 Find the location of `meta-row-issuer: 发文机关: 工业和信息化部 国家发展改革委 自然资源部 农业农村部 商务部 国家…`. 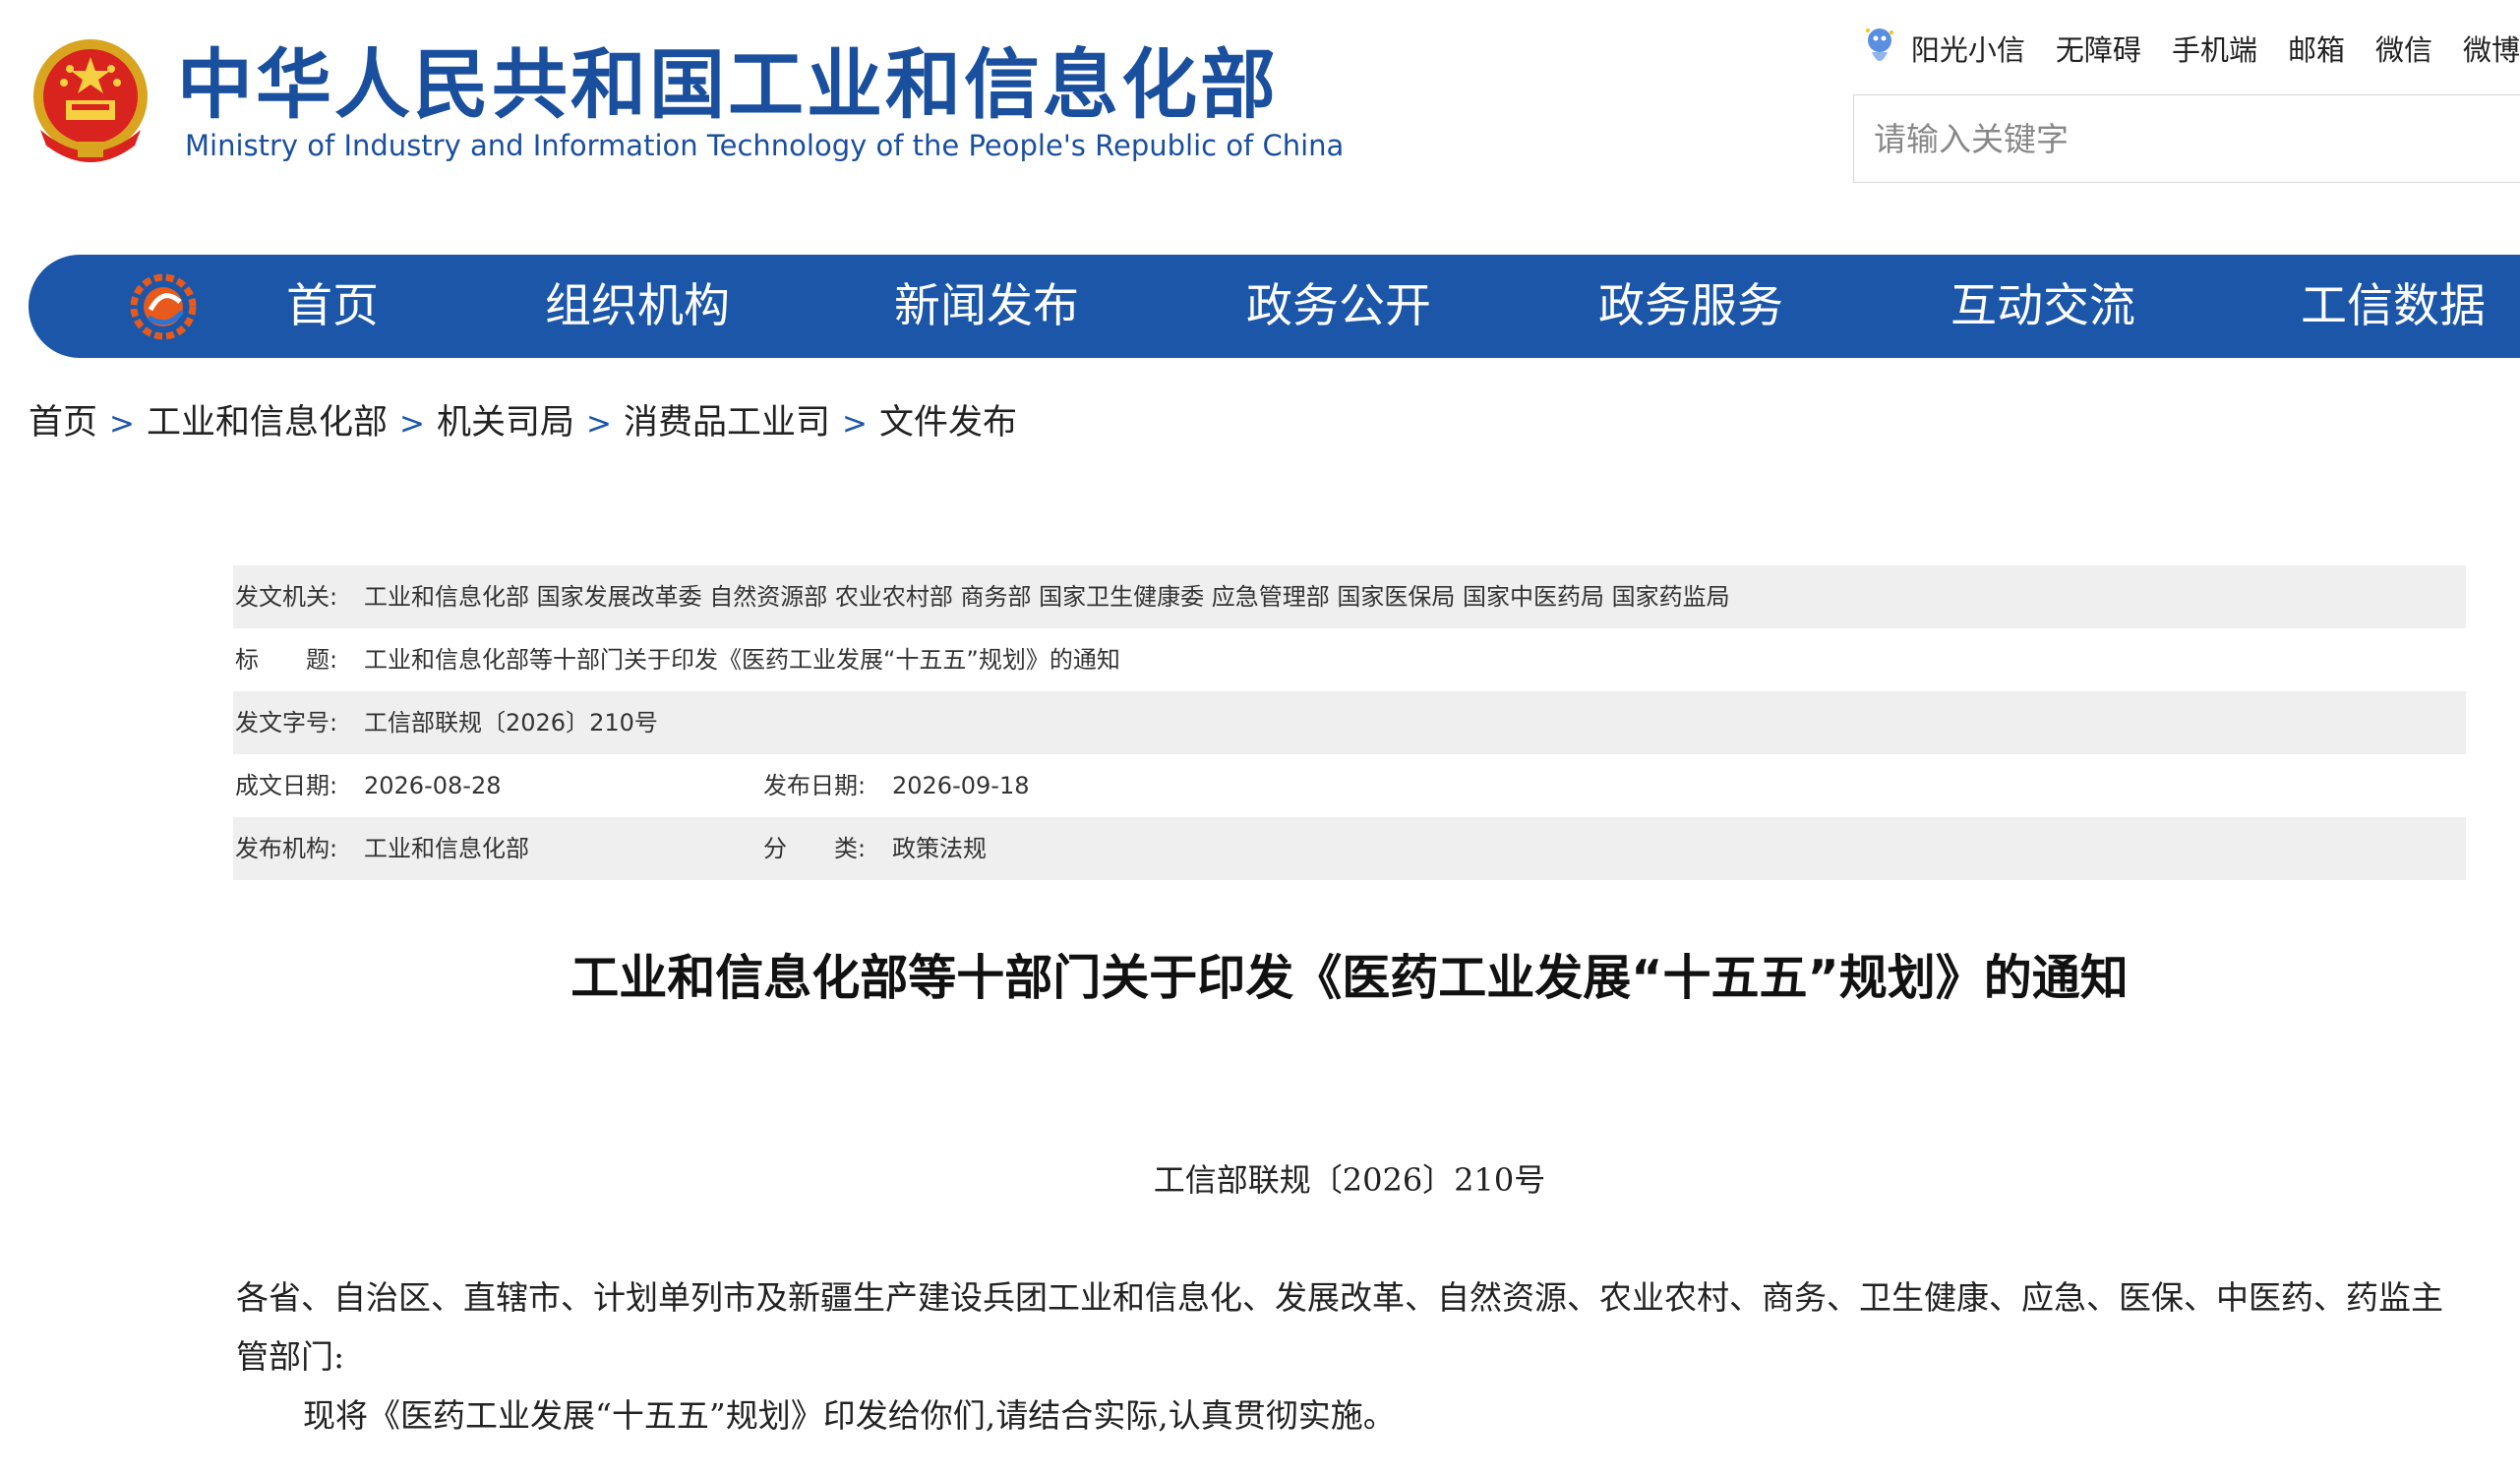

meta-row-issuer: 发文机关: 工业和信息化部 国家发展改革委 自然资源部 农业农村部 商务部 国家… is located at coordinates (1349, 596).